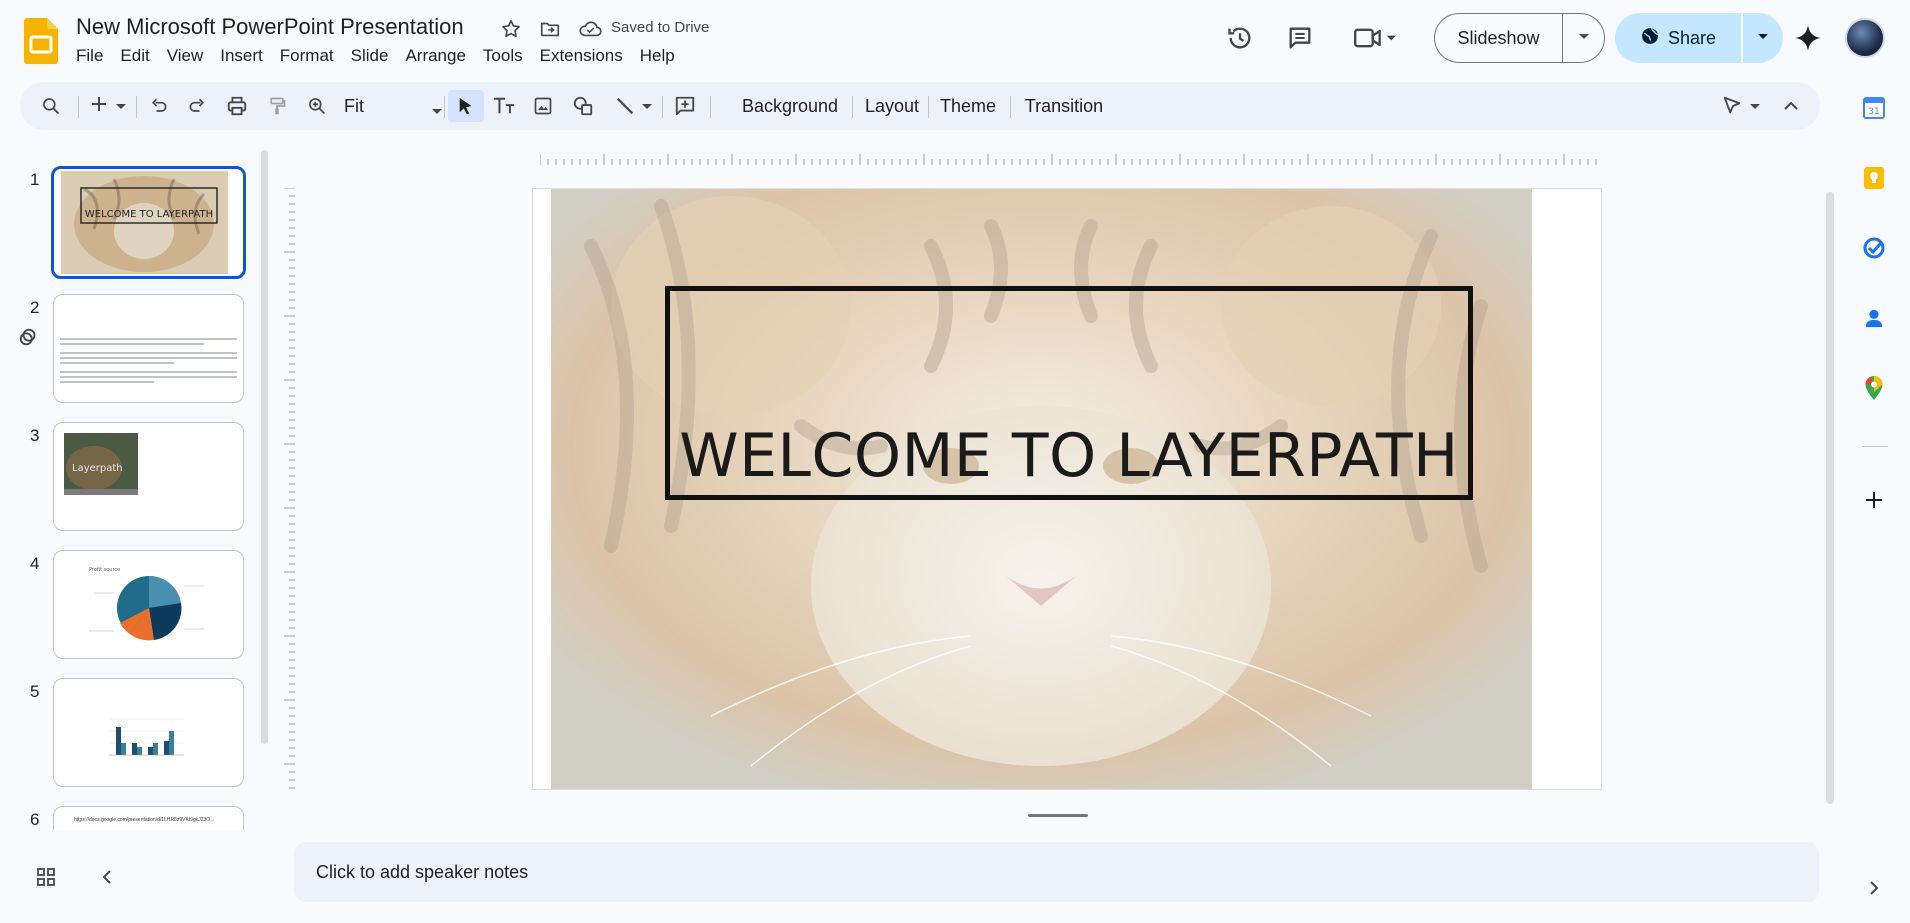  I want to click on slide-number: 2, so click(35, 307).